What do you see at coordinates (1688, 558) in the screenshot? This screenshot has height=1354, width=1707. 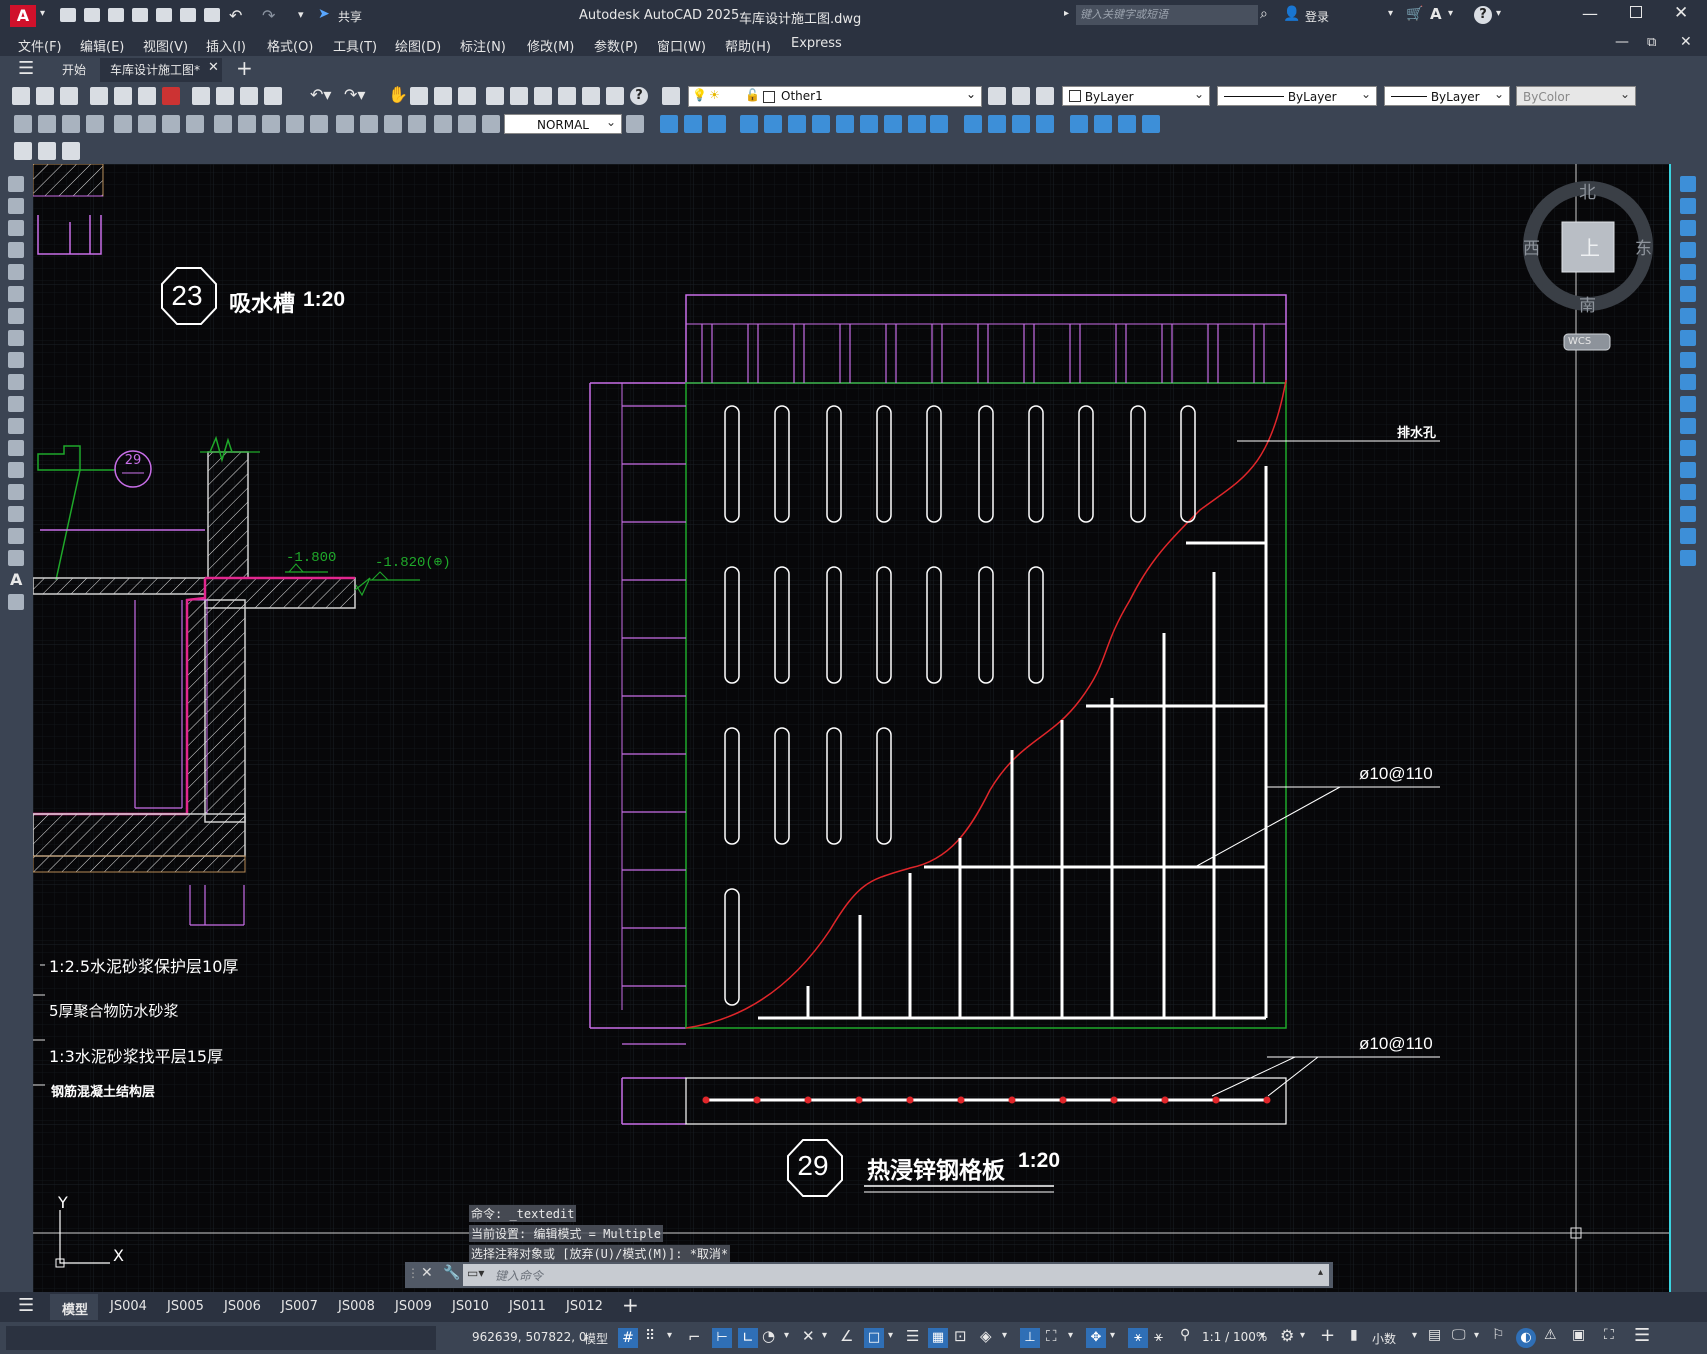 I see `explode-icon` at bounding box center [1688, 558].